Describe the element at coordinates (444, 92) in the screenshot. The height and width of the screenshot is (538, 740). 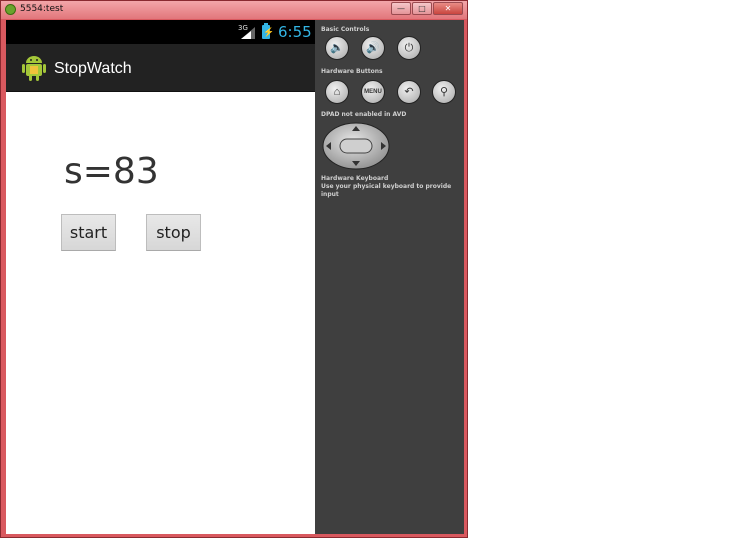
I see `search-icon: ⚲` at that location.